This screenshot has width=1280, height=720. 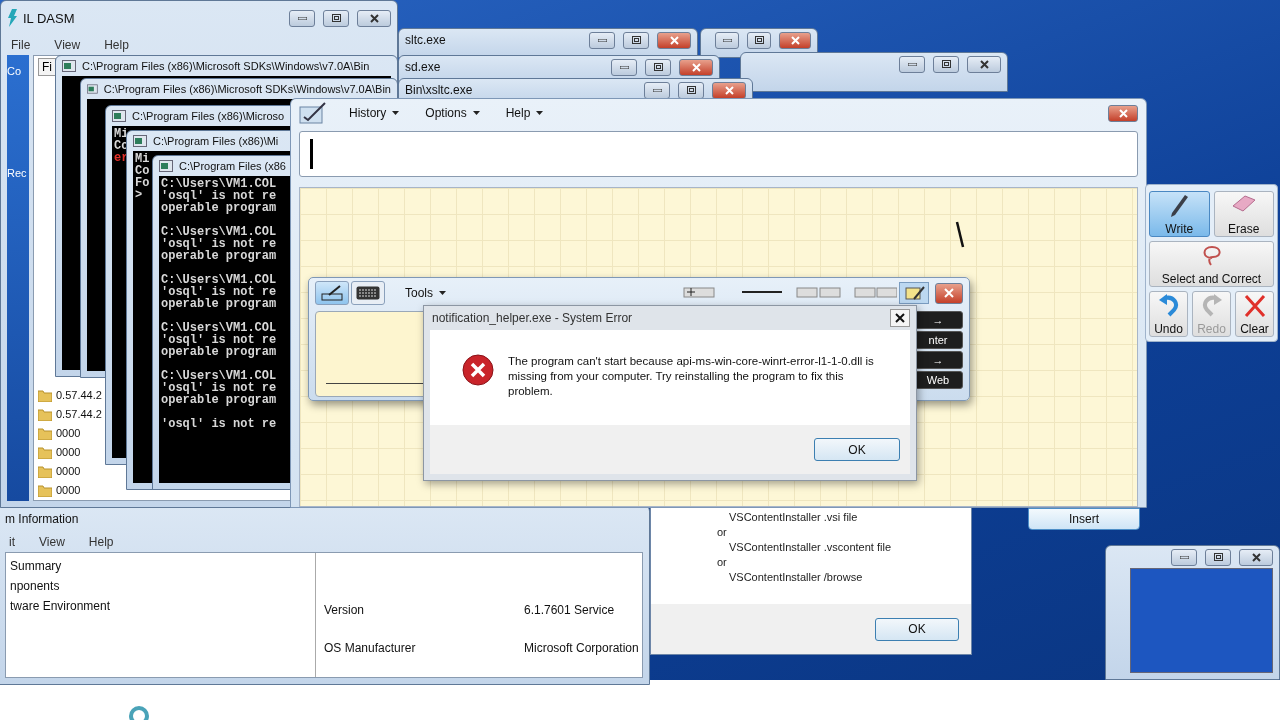 I want to click on console-line: >, so click(x=139, y=195).